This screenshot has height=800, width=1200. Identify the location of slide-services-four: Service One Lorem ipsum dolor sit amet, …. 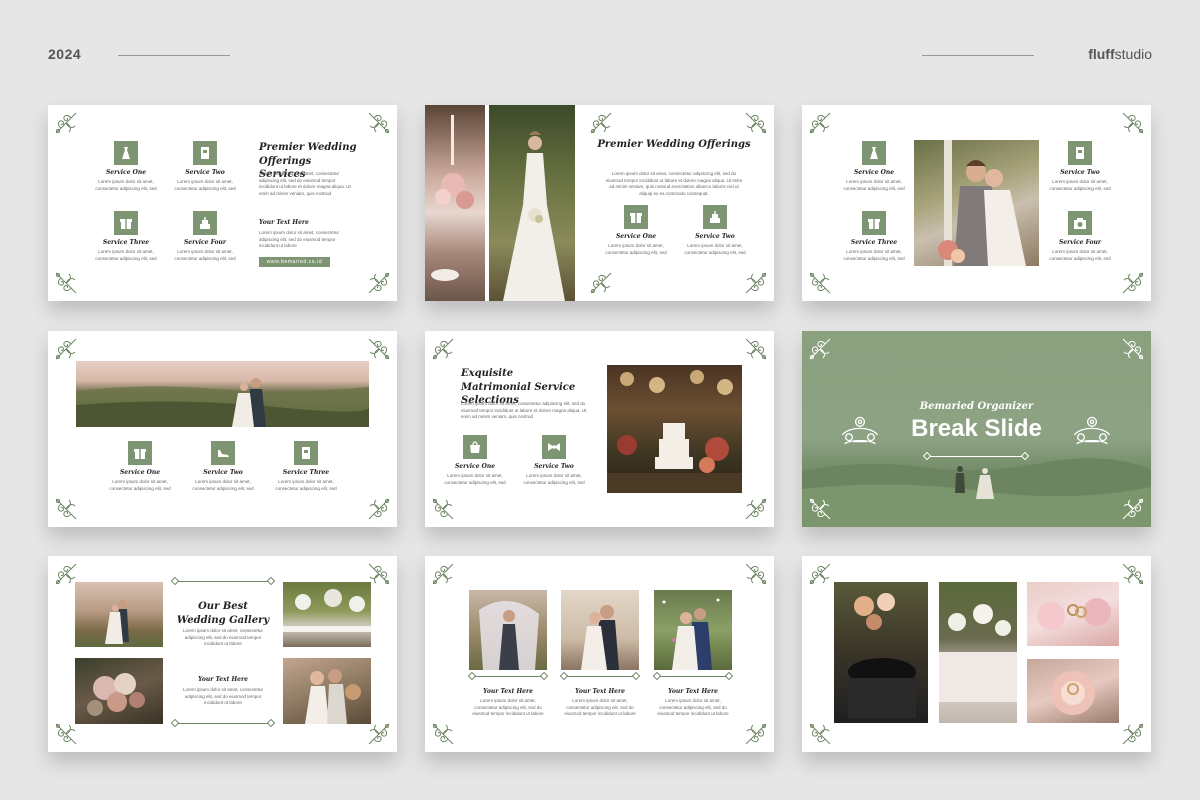
(222, 203).